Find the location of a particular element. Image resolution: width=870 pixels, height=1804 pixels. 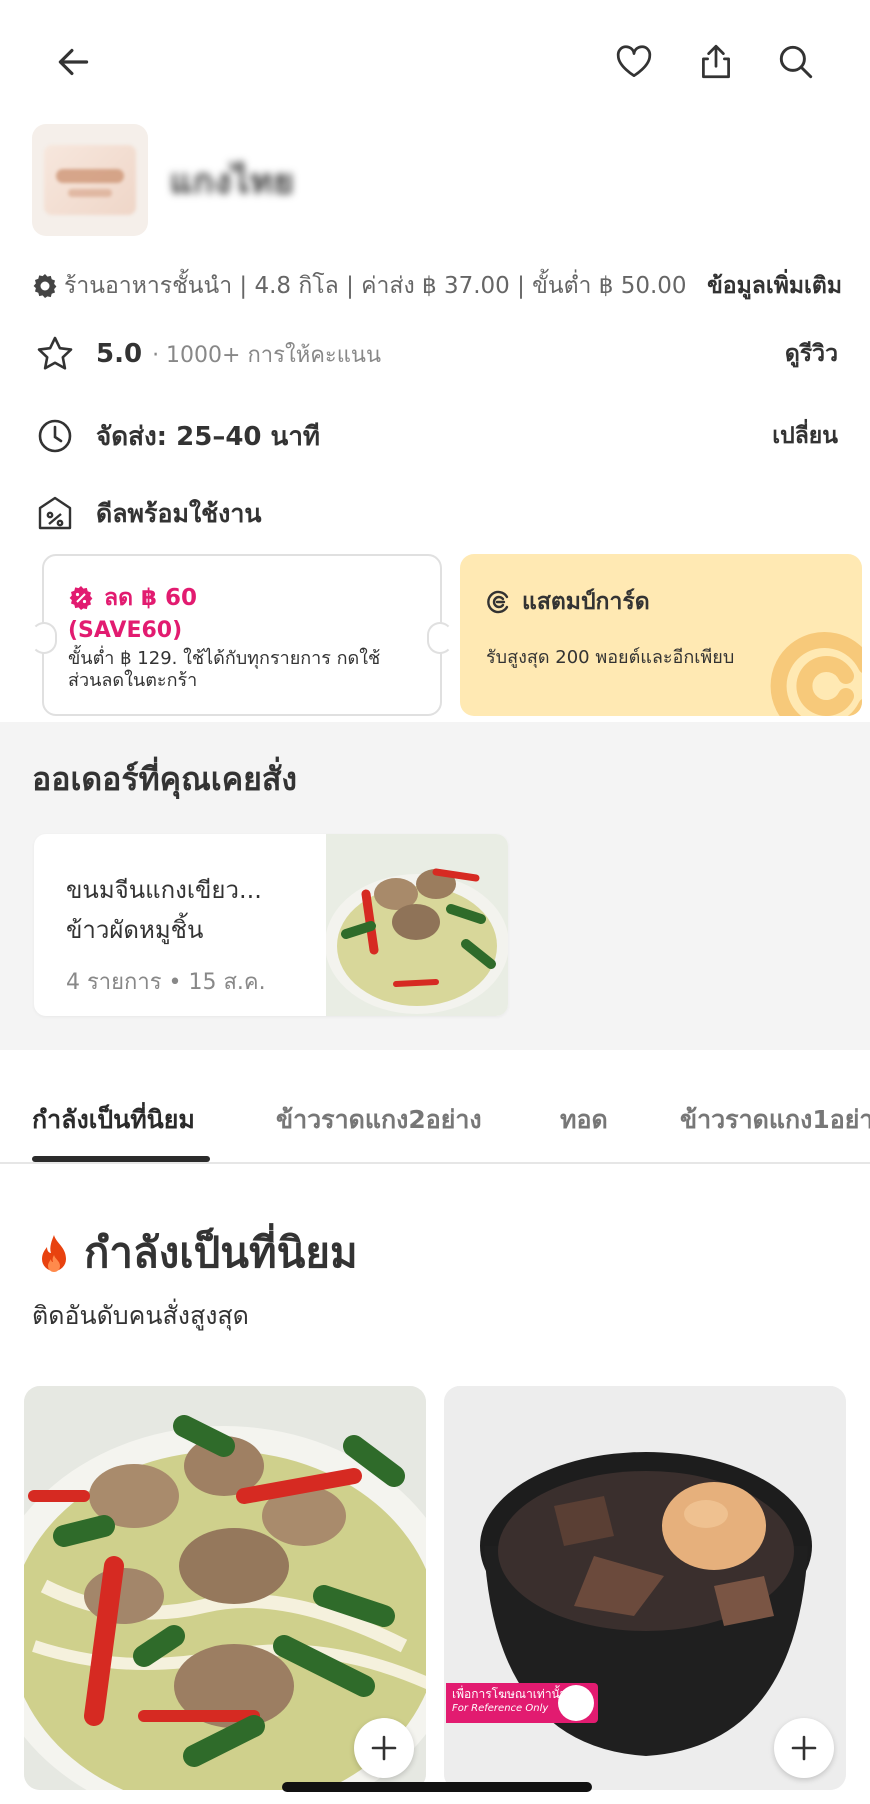

section-subtitle: ติดอันดับคนสั่งสูงสุด is located at coordinates (140, 1315).